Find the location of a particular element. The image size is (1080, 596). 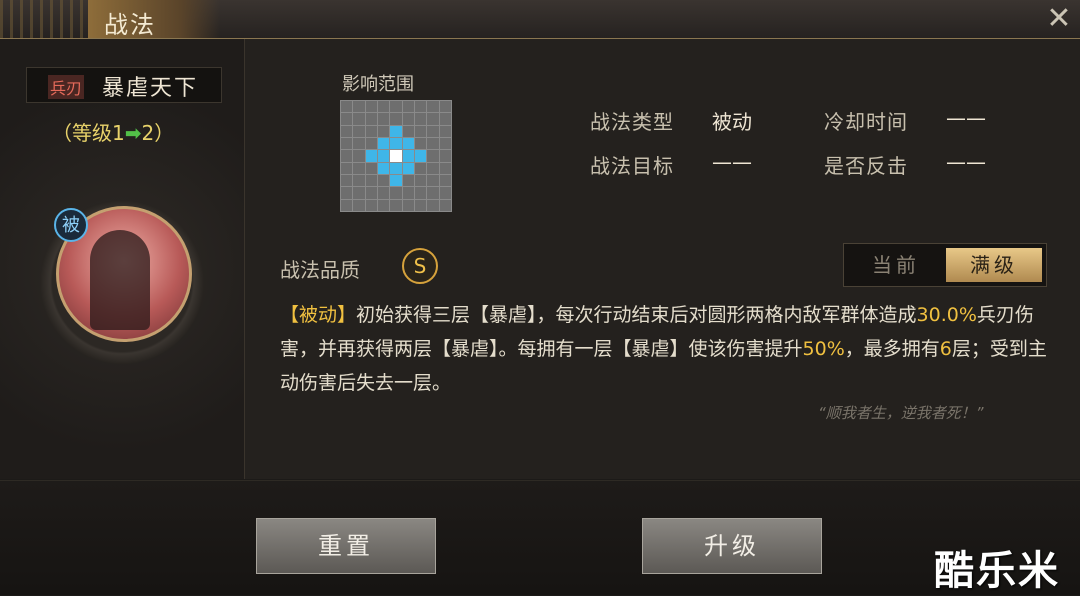

page-title: 战法 is located at coordinates (130, 25).